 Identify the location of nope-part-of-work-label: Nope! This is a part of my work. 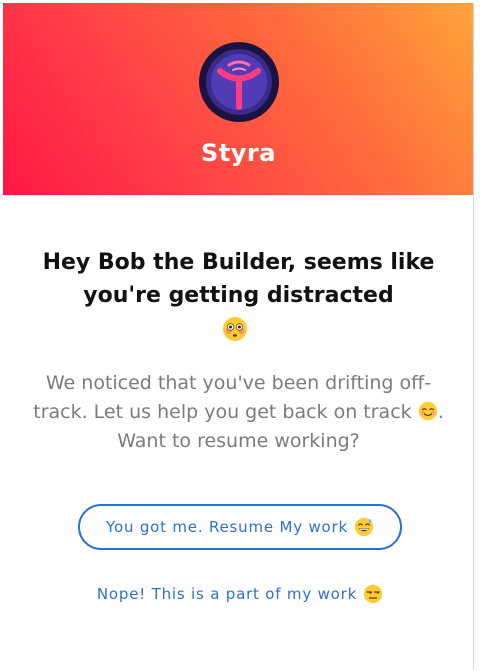
(227, 594).